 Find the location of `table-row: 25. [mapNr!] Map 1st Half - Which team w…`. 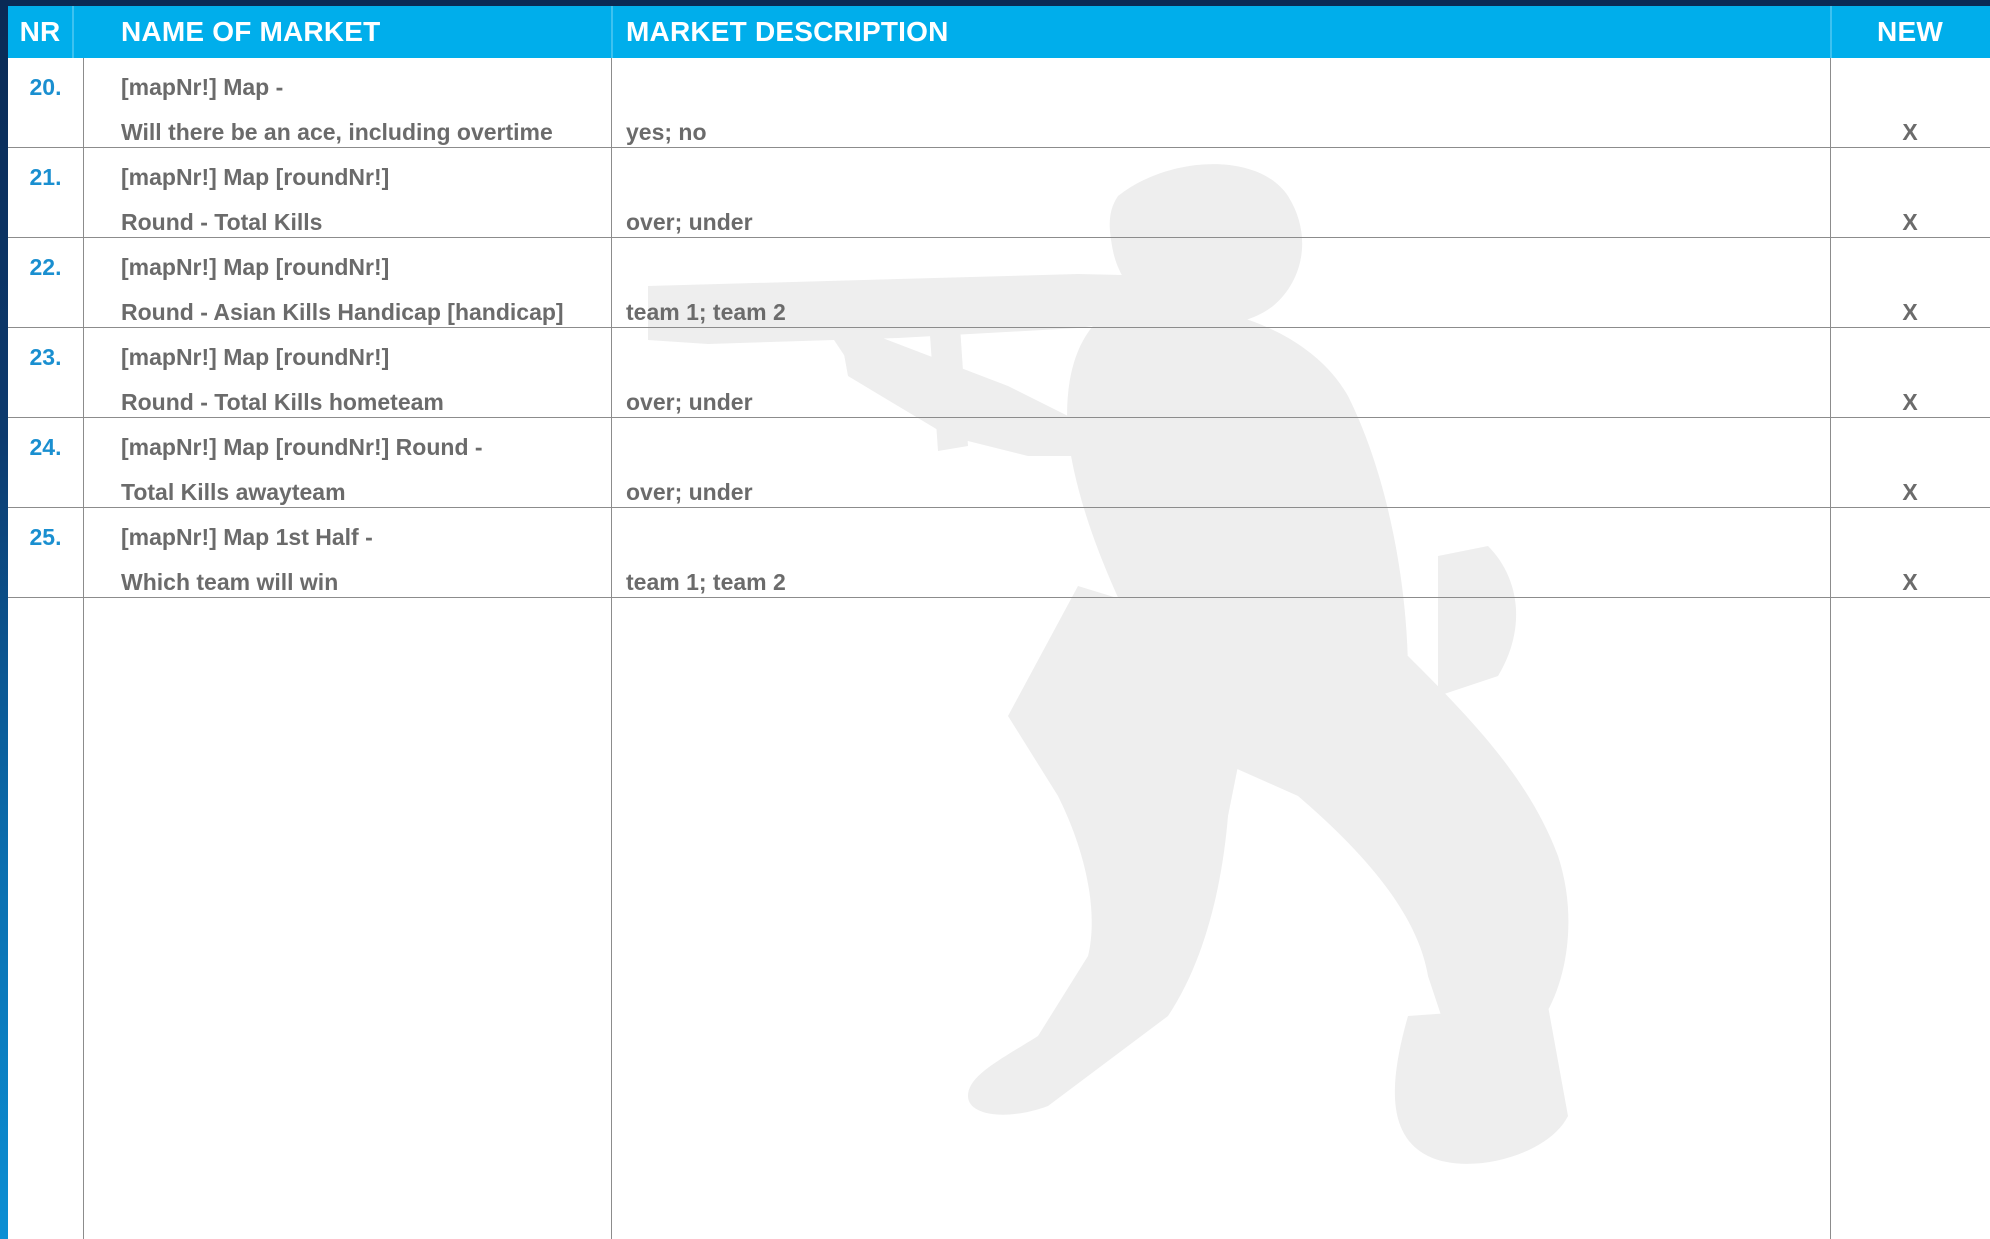

table-row: 25. [mapNr!] Map 1st Half - Which team w… is located at coordinates (999, 553).